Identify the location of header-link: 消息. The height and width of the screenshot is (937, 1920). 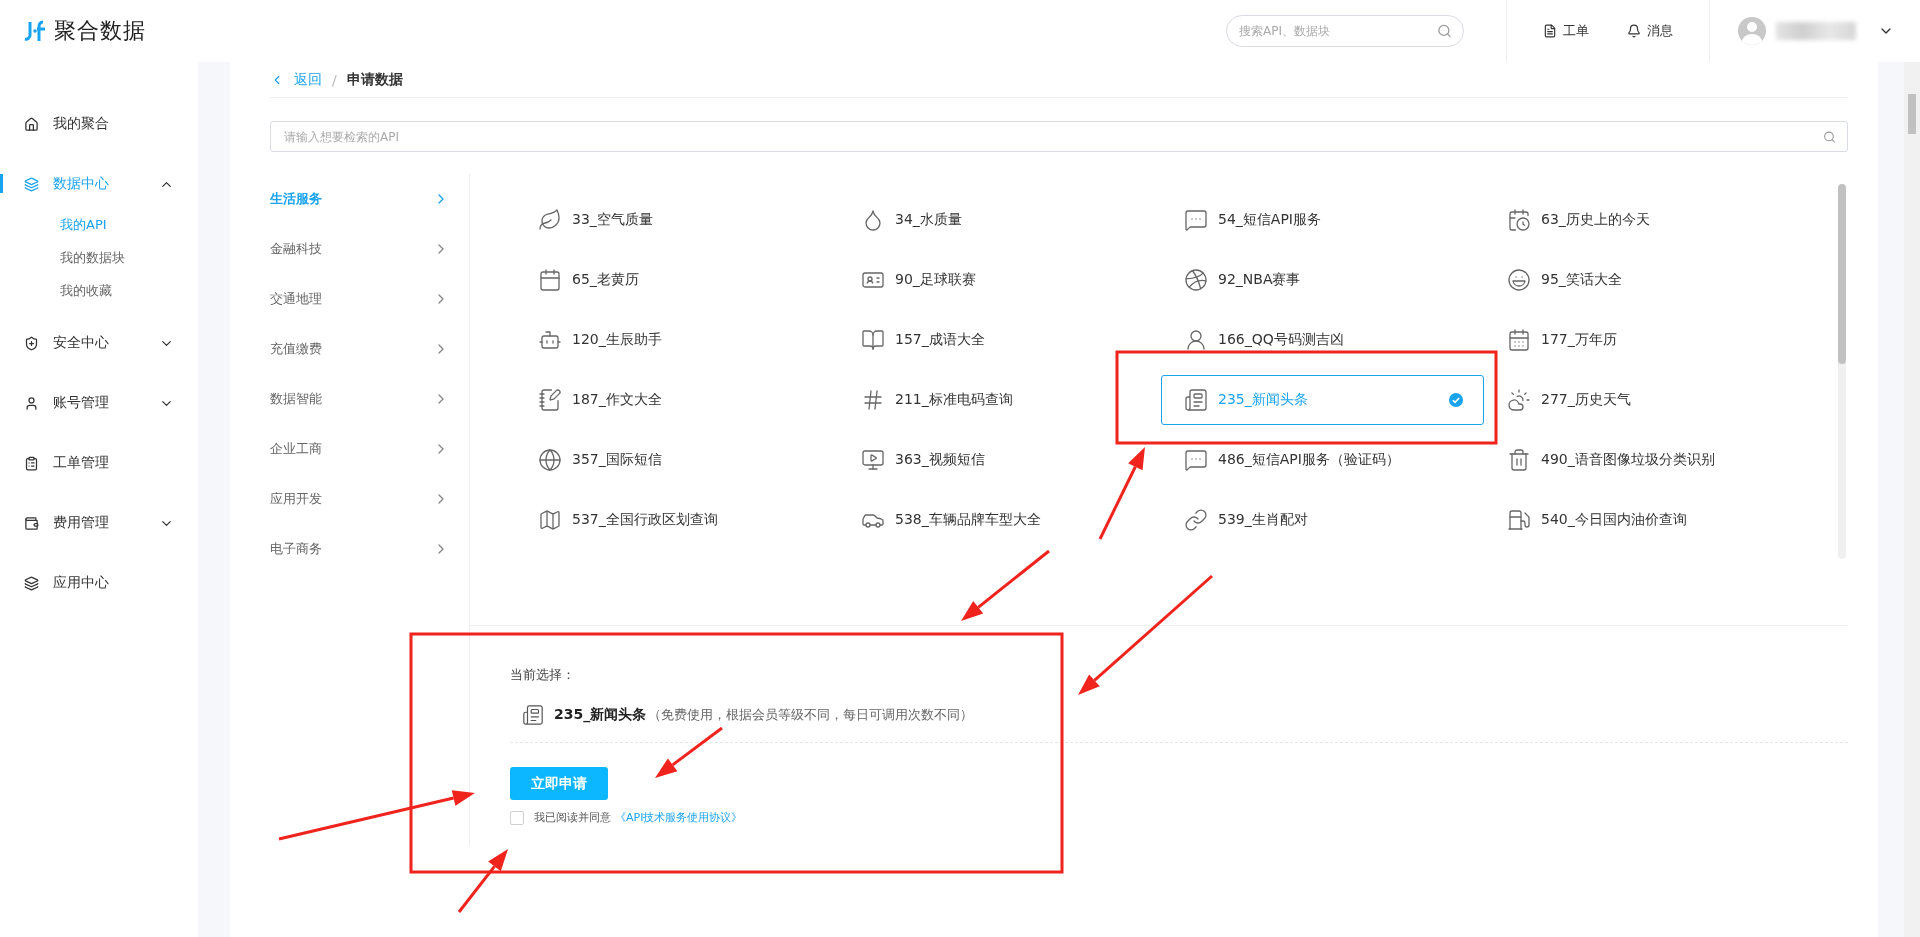
(1650, 31).